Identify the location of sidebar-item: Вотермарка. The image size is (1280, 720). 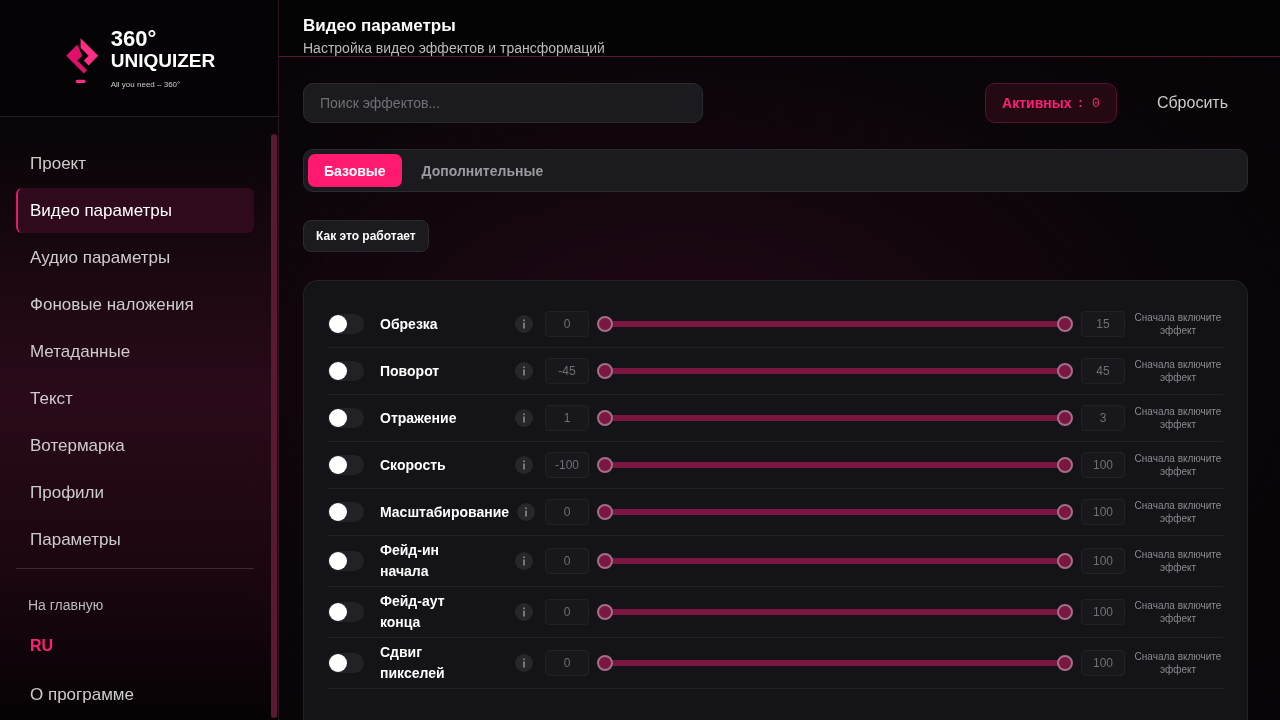
(135, 445).